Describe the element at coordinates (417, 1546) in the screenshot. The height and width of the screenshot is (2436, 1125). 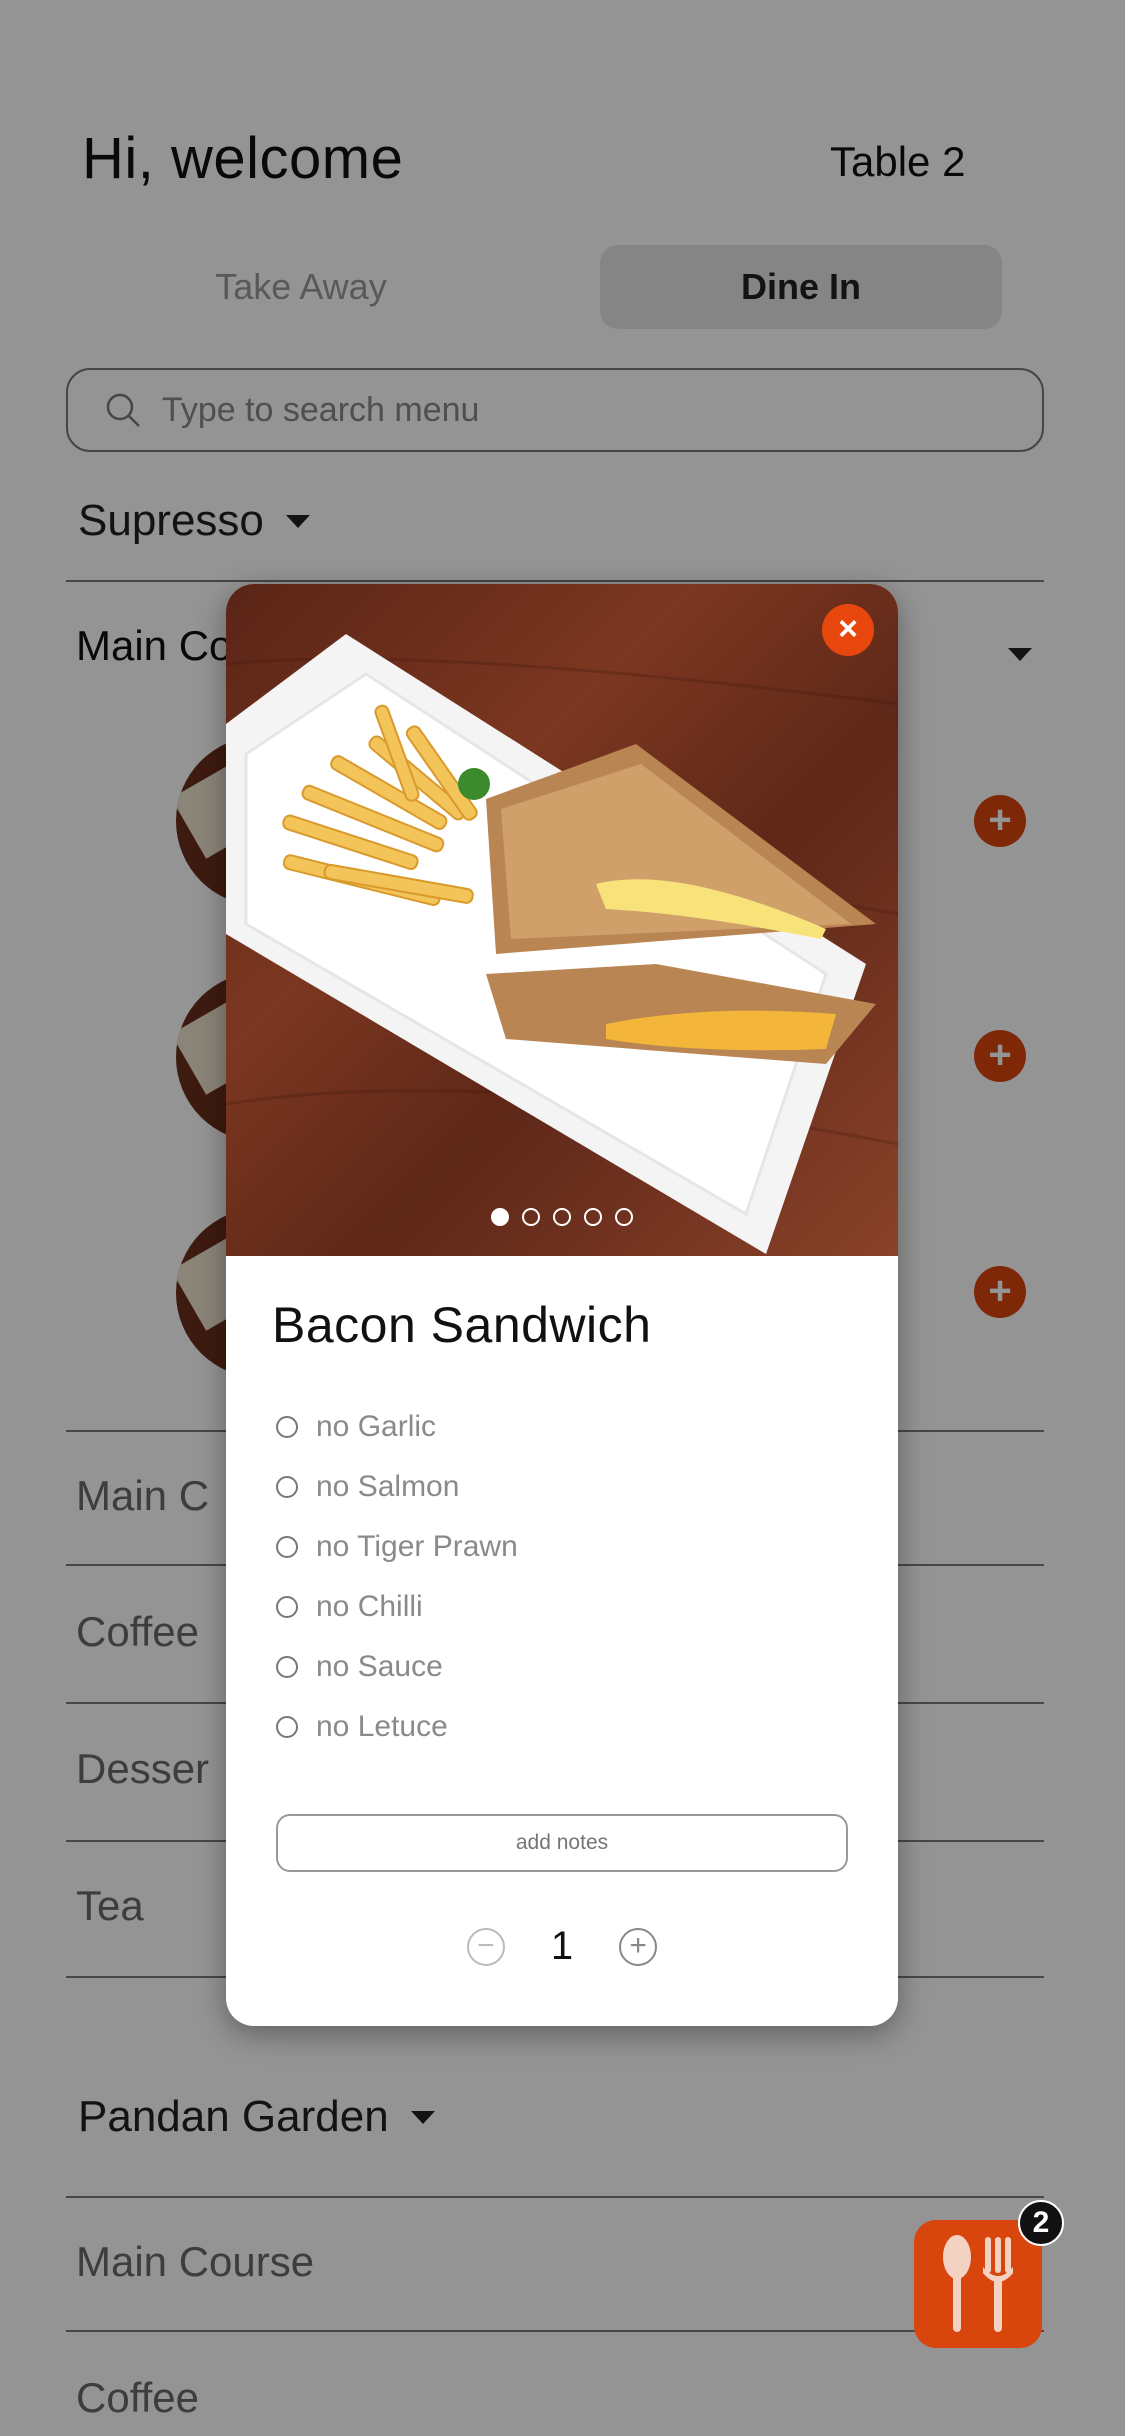
I see `option-label: no Tiger Prawn` at that location.